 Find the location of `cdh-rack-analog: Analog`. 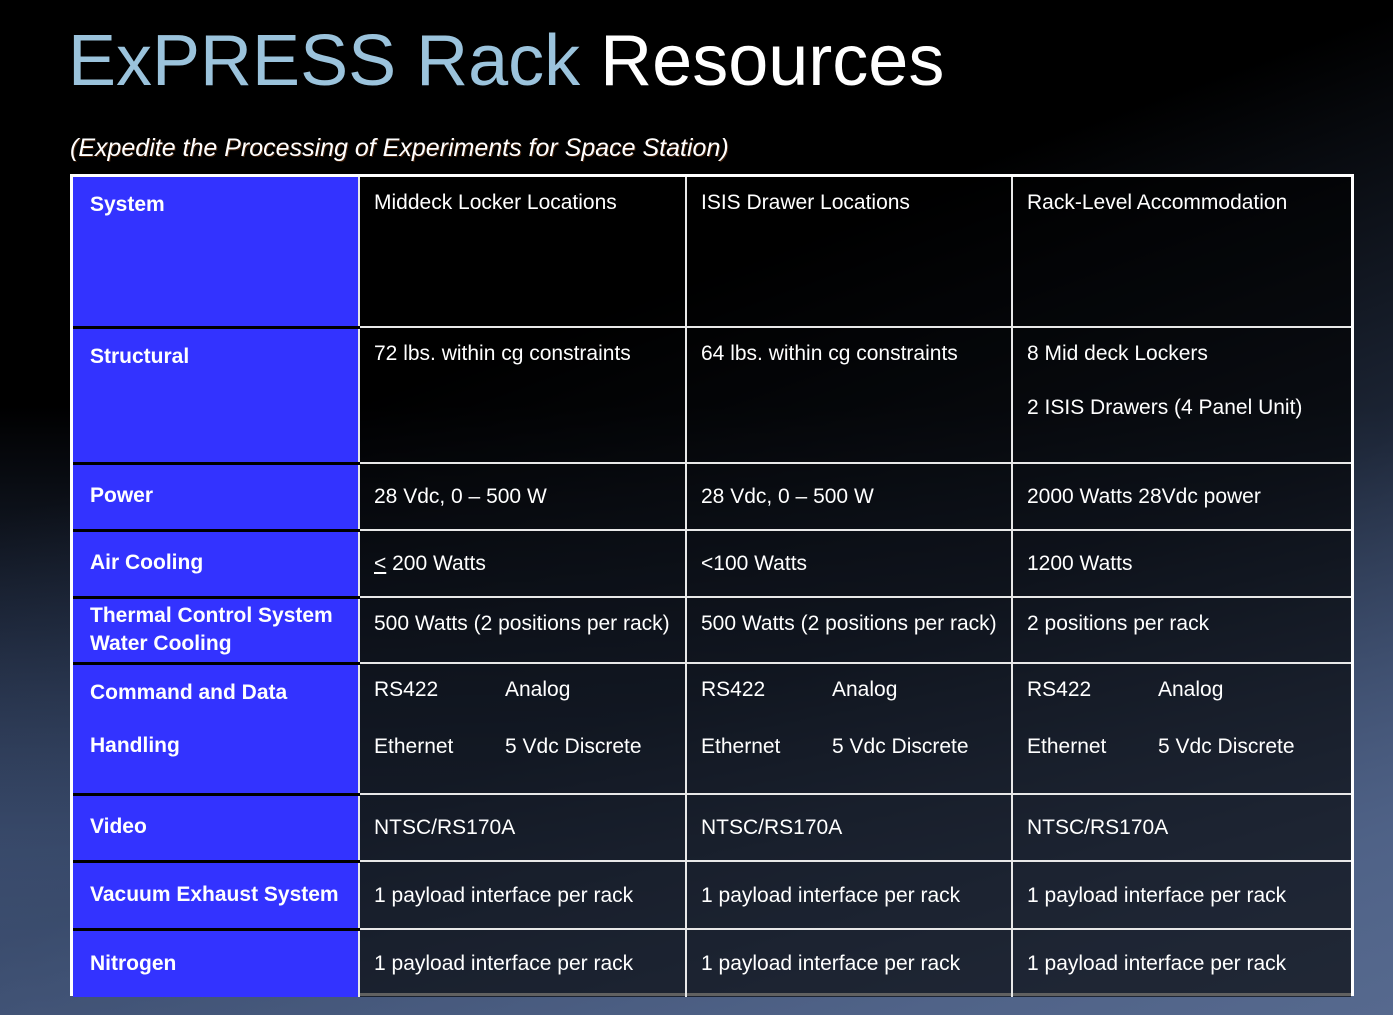

cdh-rack-analog: Analog is located at coordinates (1191, 689).